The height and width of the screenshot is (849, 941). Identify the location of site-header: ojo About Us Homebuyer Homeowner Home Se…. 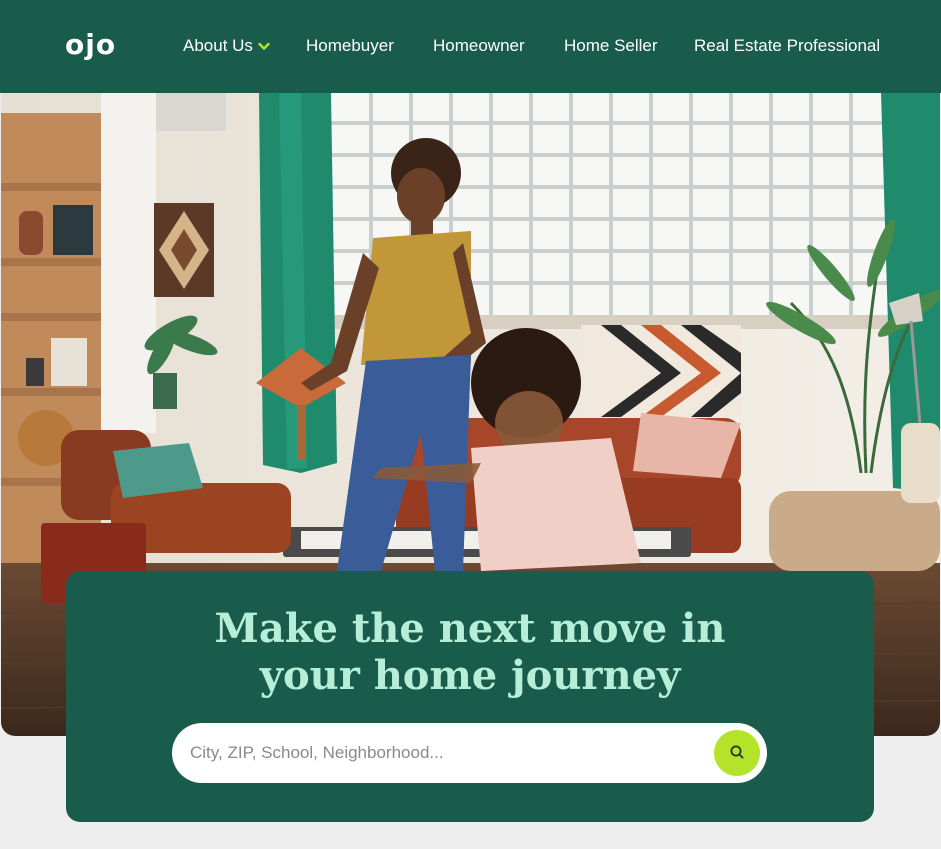
(470, 46).